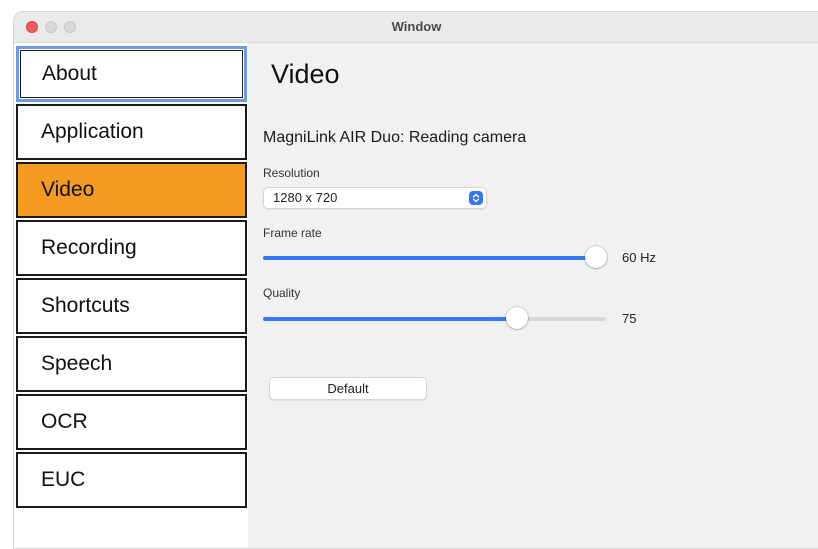 The image size is (818, 549). What do you see at coordinates (429, 258) in the screenshot?
I see `frame-rate-slider-fill` at bounding box center [429, 258].